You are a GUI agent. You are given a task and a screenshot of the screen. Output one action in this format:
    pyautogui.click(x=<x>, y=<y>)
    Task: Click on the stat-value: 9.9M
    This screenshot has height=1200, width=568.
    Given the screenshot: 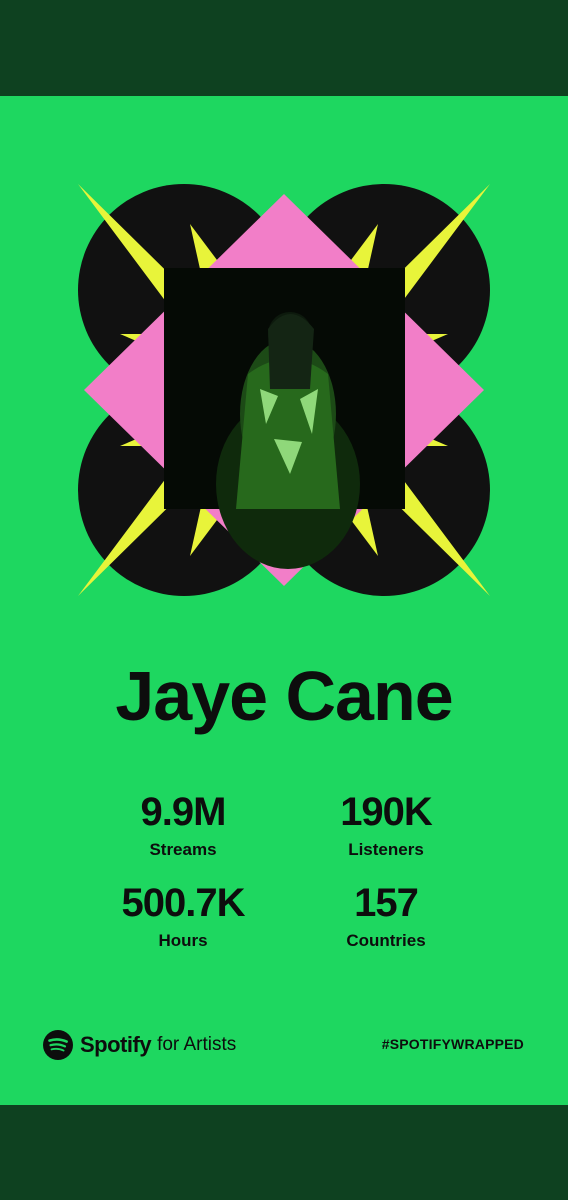 What is the action you would take?
    pyautogui.click(x=183, y=812)
    